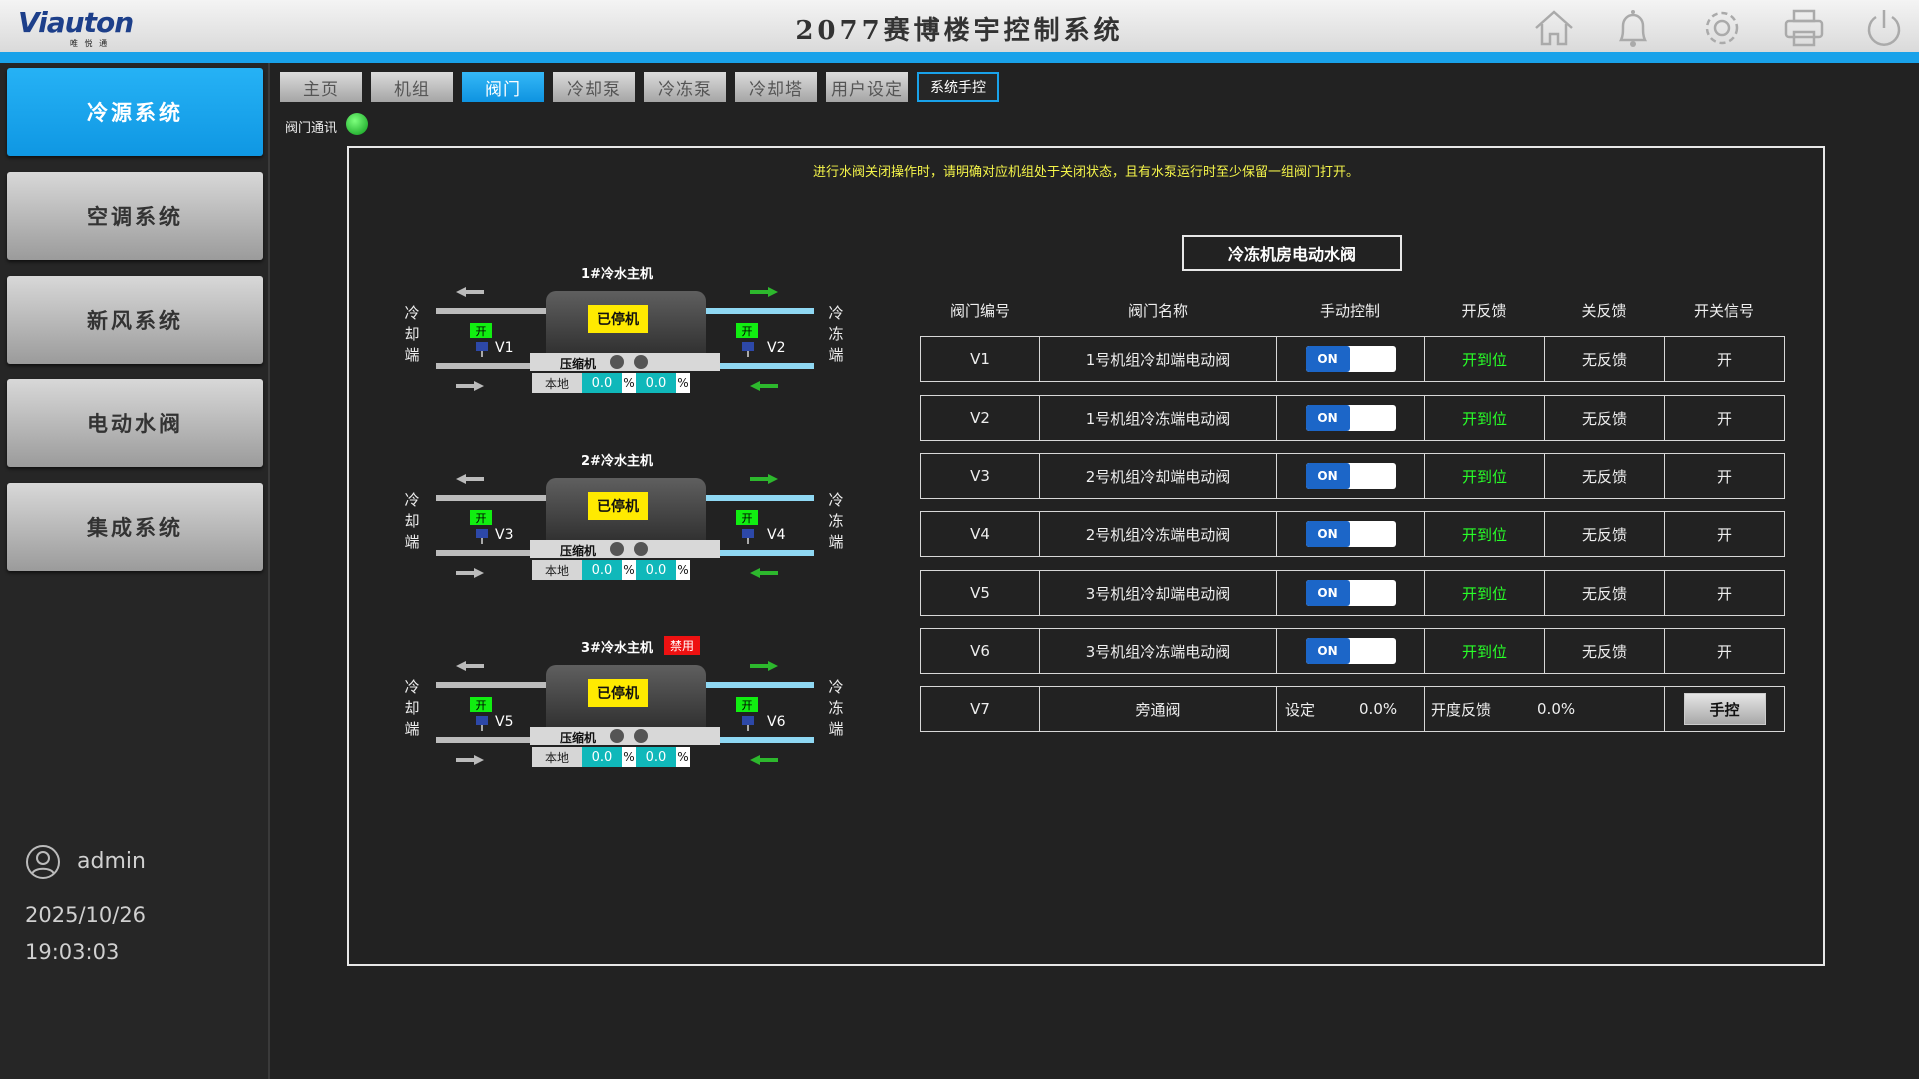 This screenshot has width=1919, height=1079. I want to click on table-row: V6 3号机组冷冻端电动阀 ON 开到位 无反馈 开, so click(1352, 651).